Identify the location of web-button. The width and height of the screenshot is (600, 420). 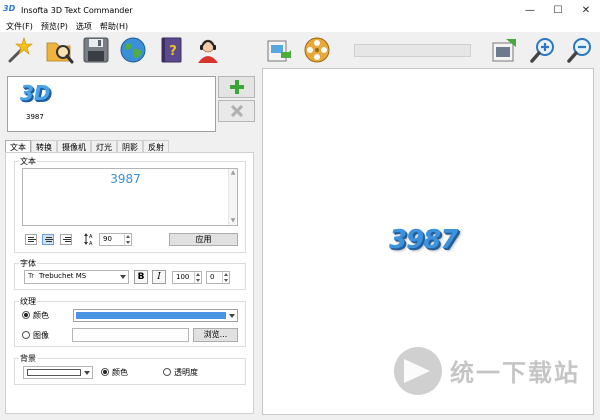
(133, 50).